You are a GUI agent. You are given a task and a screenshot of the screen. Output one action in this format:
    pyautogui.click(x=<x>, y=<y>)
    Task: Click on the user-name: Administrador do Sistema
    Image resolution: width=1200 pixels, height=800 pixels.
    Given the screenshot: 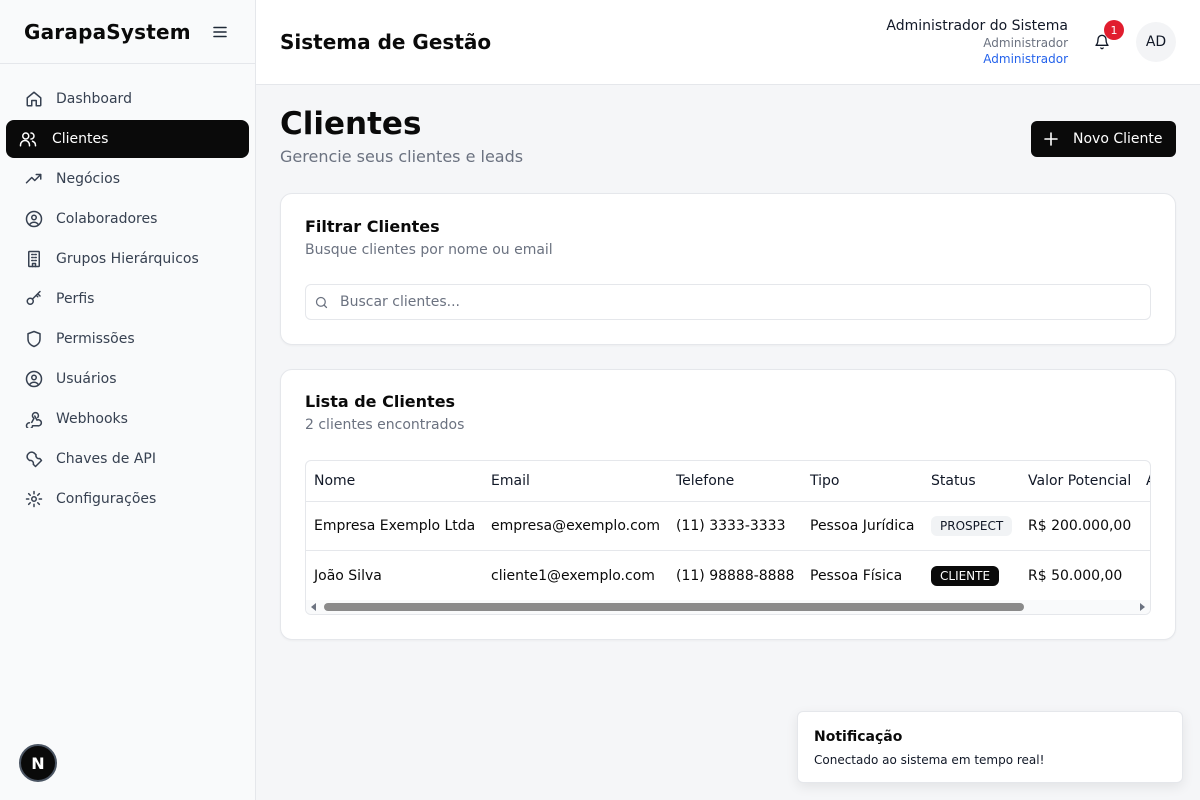 What is the action you would take?
    pyautogui.click(x=977, y=26)
    